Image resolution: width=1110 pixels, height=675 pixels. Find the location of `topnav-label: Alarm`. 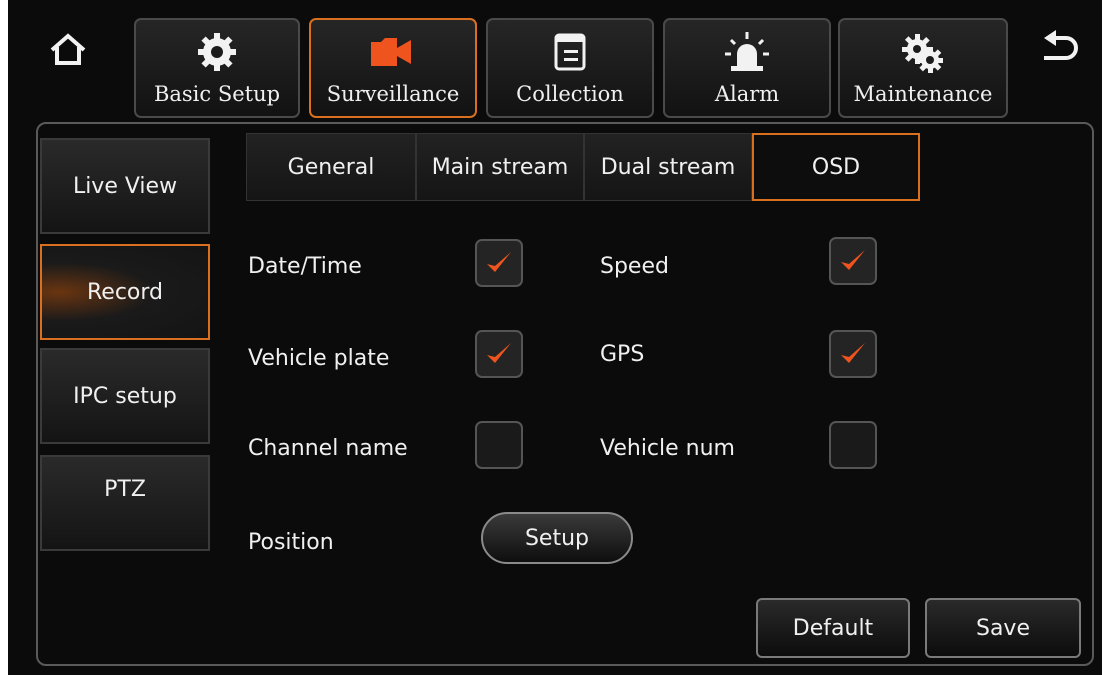

topnav-label: Alarm is located at coordinates (747, 94).